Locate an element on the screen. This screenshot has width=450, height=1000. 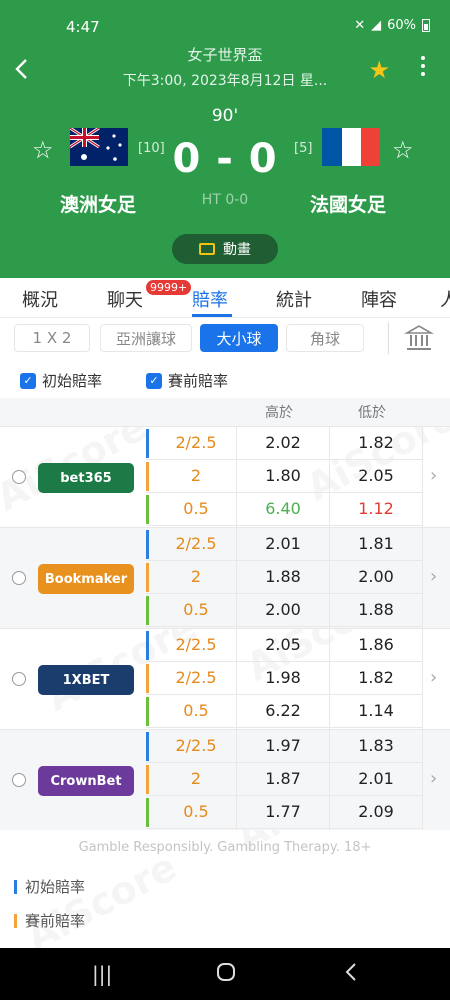
initial-odds-checkbox: ✓ 初始賠率 is located at coordinates (61, 380).